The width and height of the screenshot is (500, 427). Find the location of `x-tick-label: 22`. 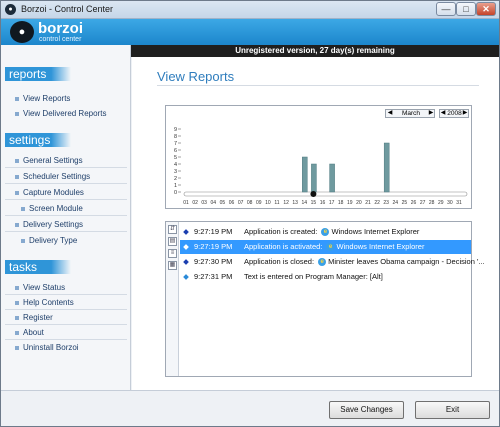

x-tick-label: 22 is located at coordinates (377, 203).